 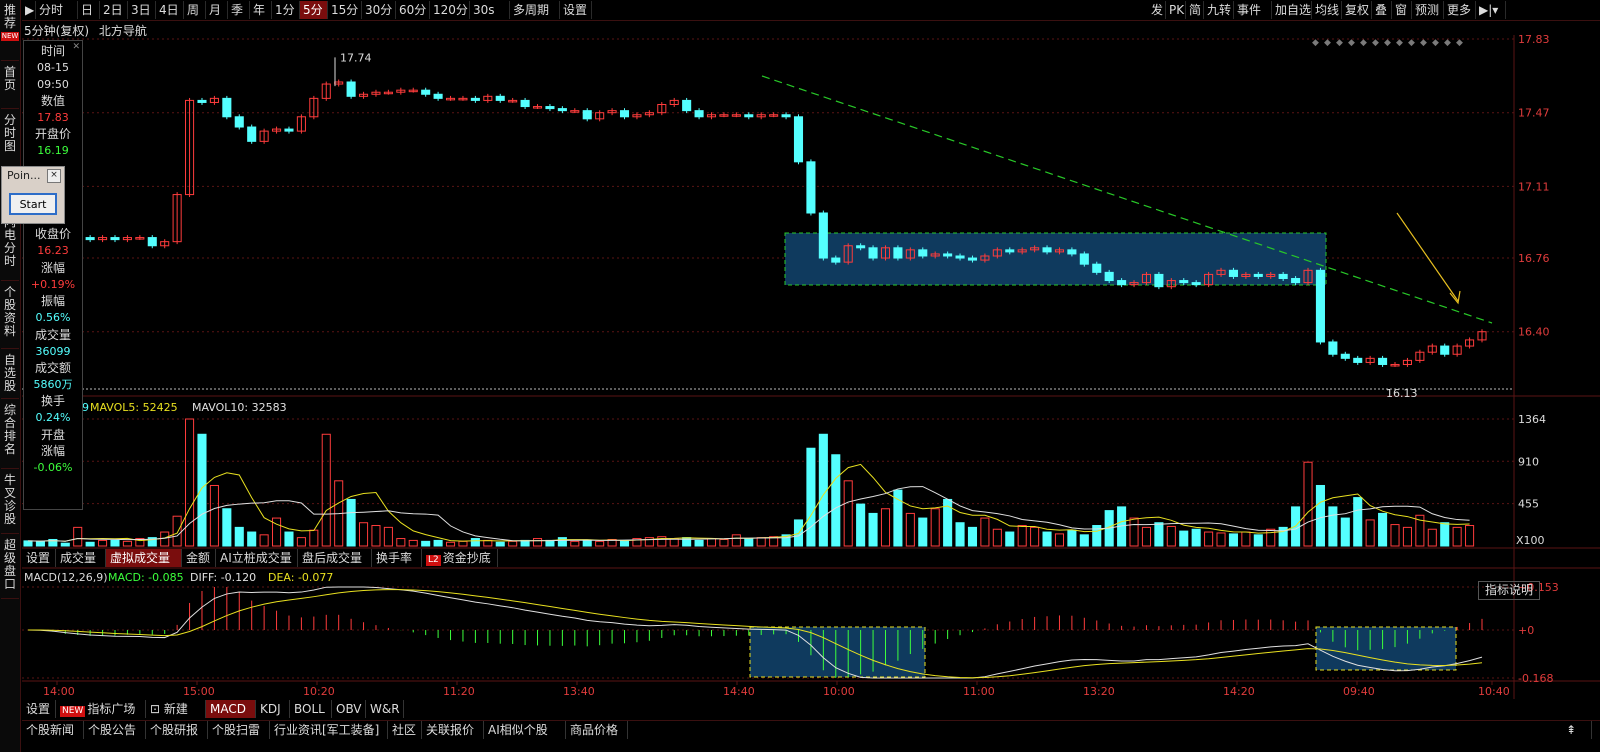 I want to click on period-14: 120分, so click(x=450, y=10).